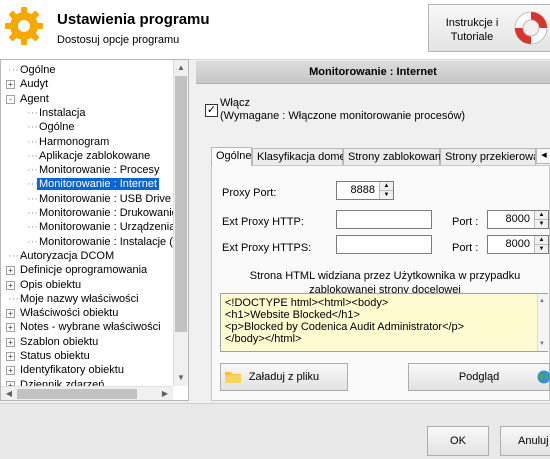 The image size is (550, 459). What do you see at coordinates (543, 322) in the screenshot?
I see `code-vertical-scrollbar: ▲ ▼` at bounding box center [543, 322].